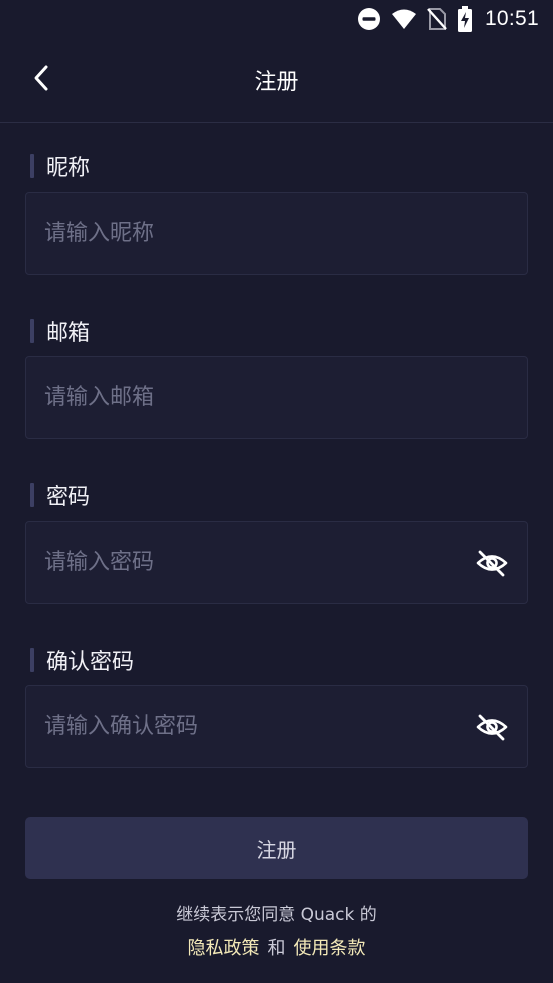 This screenshot has height=983, width=553. Describe the element at coordinates (90, 662) in the screenshot. I see `confirm-password-label-text: 确认密码` at that location.